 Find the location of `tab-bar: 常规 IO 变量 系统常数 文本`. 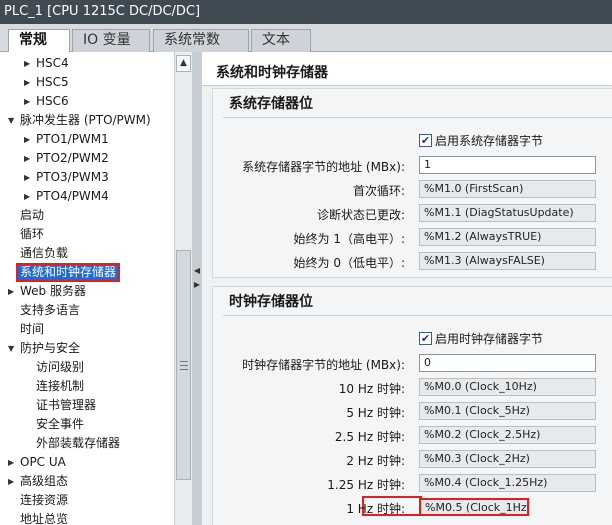

tab-bar: 常规 IO 变量 系统常数 文本 is located at coordinates (306, 38).